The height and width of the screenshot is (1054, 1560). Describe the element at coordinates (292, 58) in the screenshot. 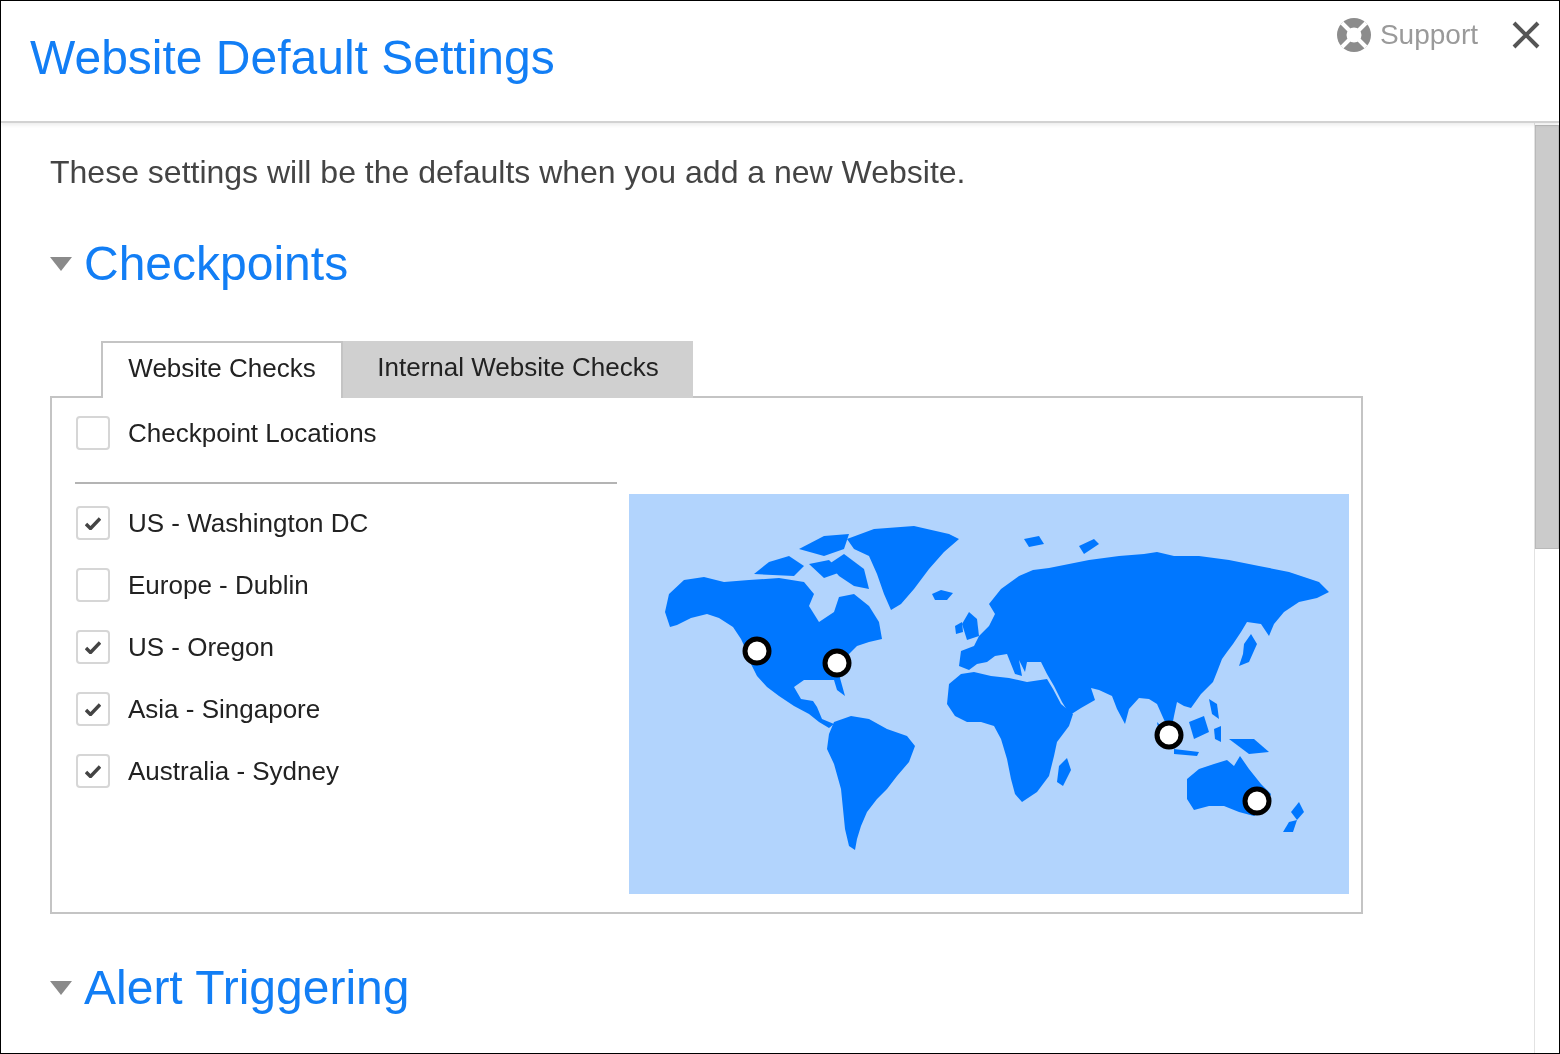

I see `dialog-title: Website Default Settings` at that location.